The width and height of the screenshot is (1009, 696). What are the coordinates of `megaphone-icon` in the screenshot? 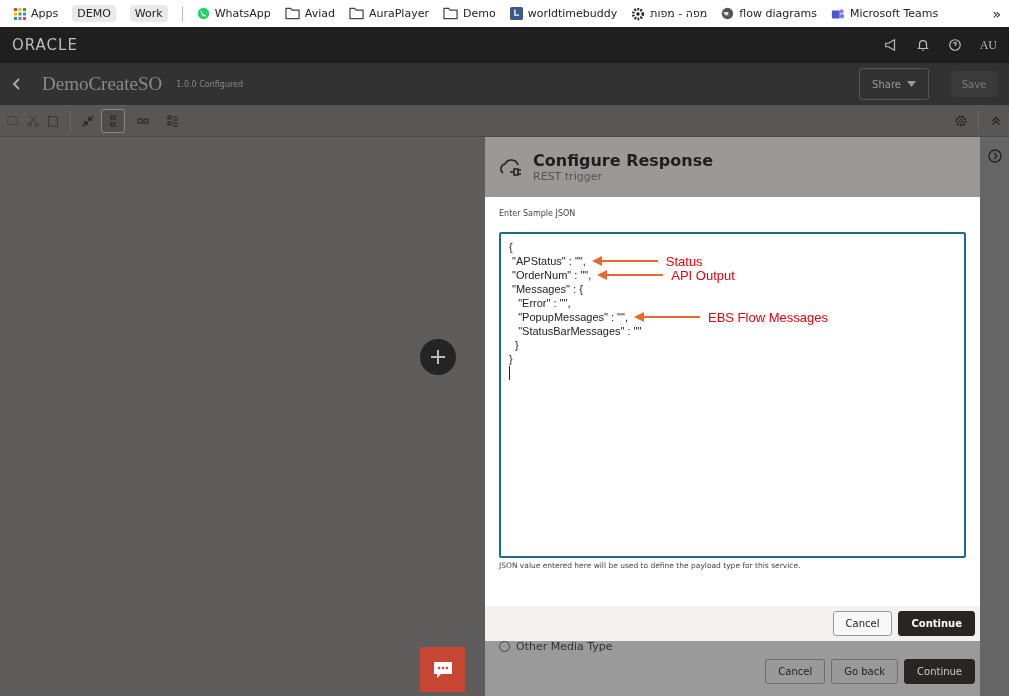 It's located at (890, 45).